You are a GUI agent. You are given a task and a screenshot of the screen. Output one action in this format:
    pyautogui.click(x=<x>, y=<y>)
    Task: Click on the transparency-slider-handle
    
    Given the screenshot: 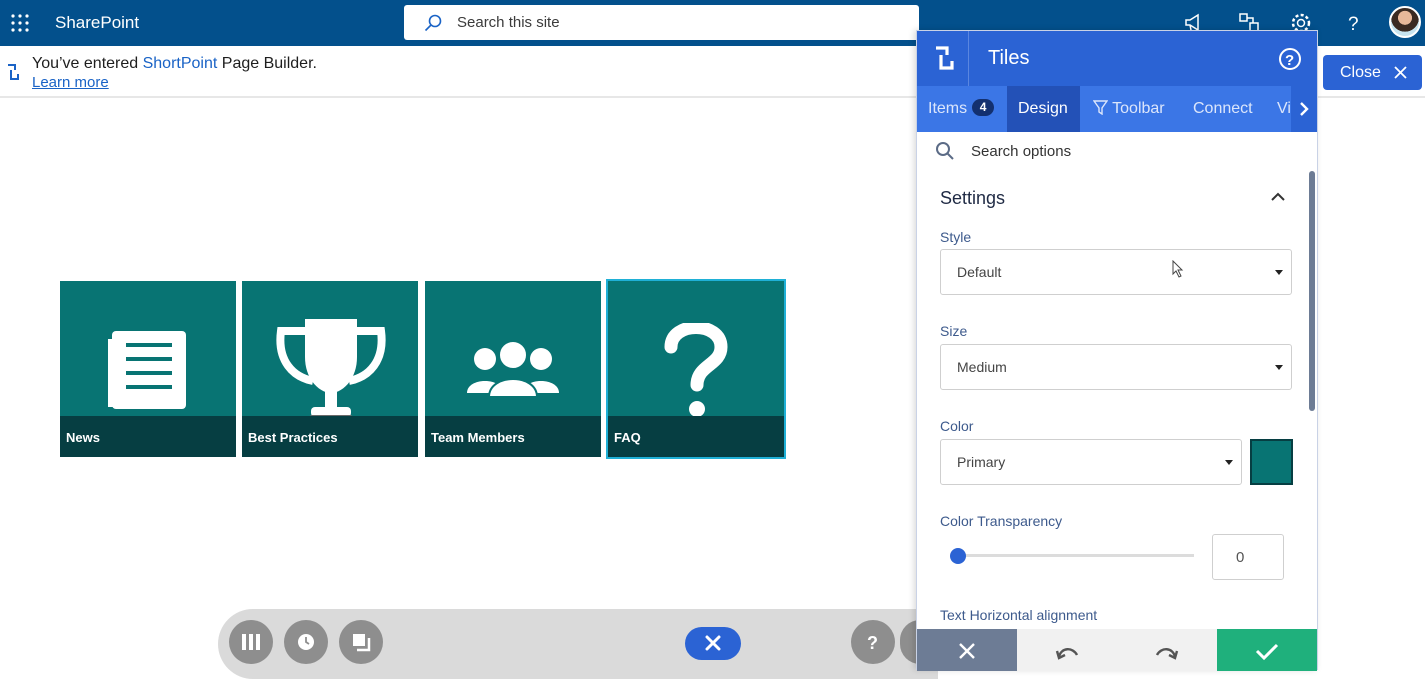 What is the action you would take?
    pyautogui.click(x=958, y=556)
    